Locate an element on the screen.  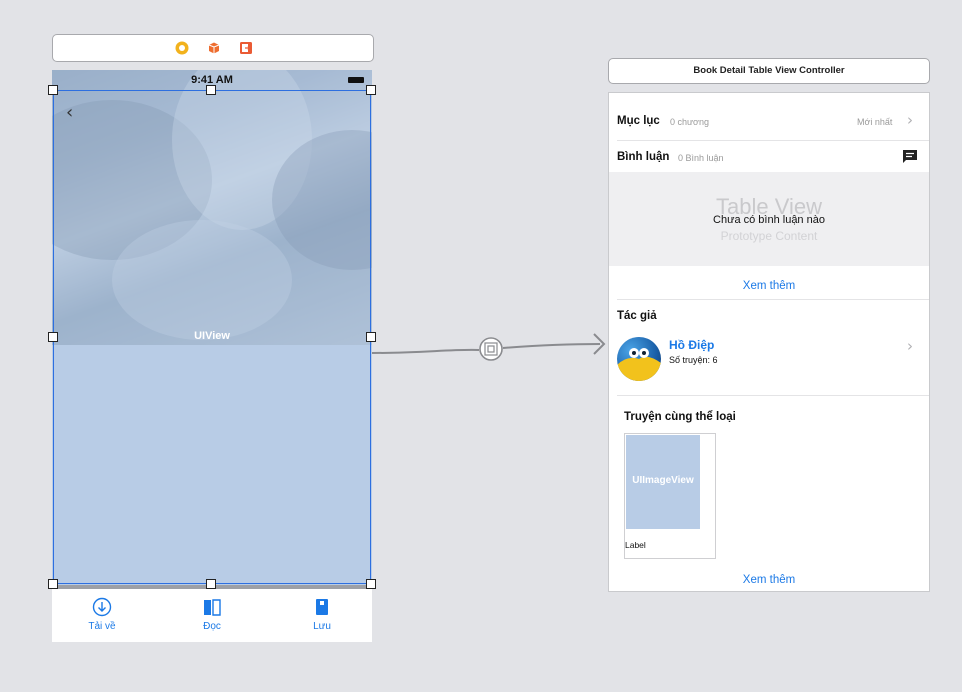
toc-title: Mục lục is located at coordinates (638, 121).